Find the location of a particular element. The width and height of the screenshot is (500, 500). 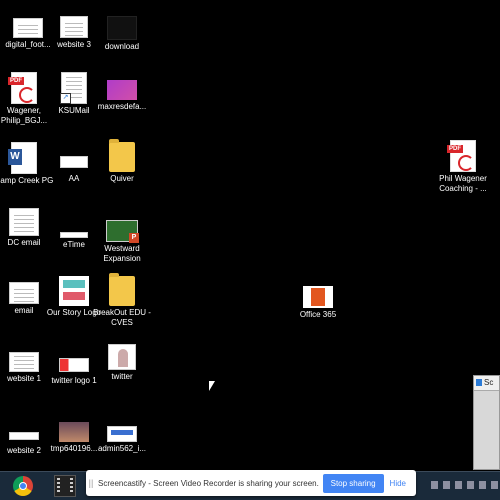

desktop-icon-label: Quiver is located at coordinates (122, 178).